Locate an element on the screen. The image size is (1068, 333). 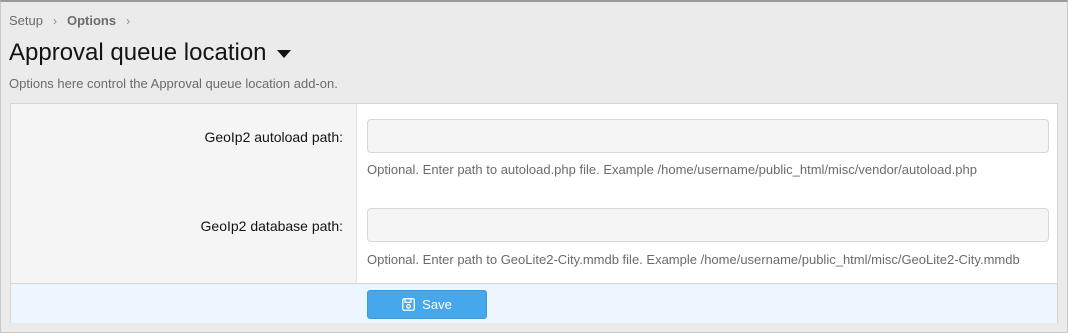
save-button-label: Save is located at coordinates (437, 304).